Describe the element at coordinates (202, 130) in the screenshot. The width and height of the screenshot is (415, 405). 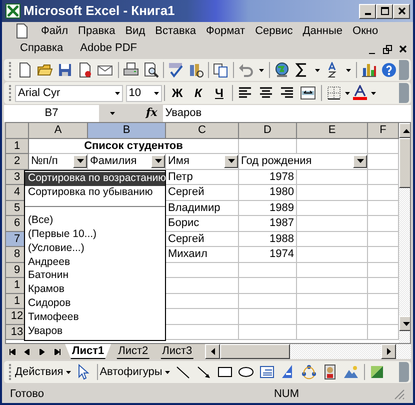
I see `column-header: C` at that location.